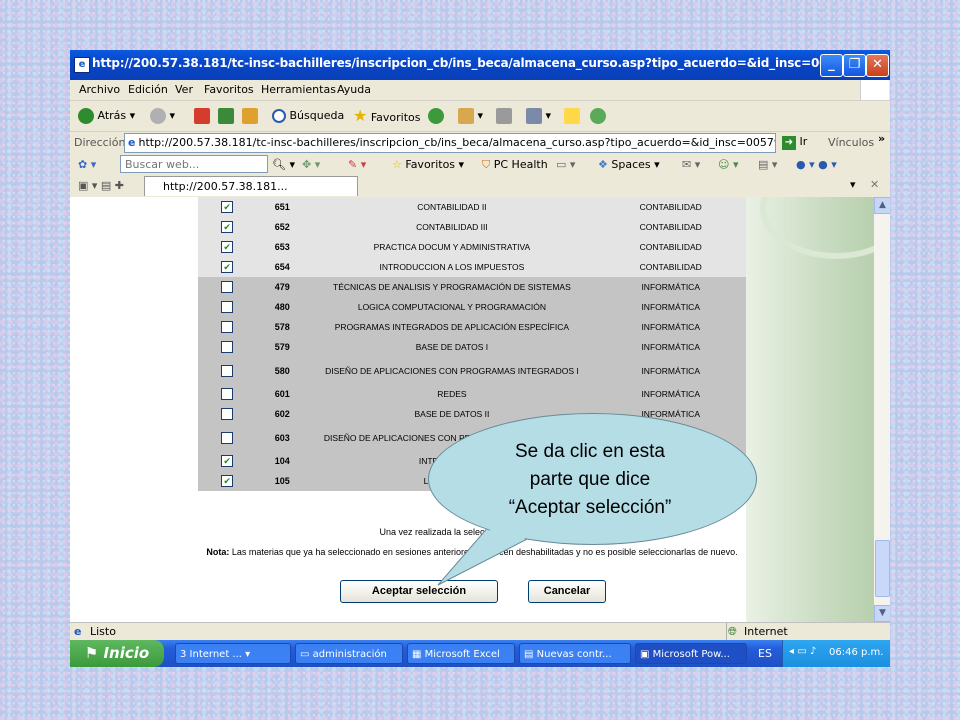 The height and width of the screenshot is (720, 960). What do you see at coordinates (357, 164) in the screenshot?
I see `pencil-icon: ✎ ▾` at bounding box center [357, 164].